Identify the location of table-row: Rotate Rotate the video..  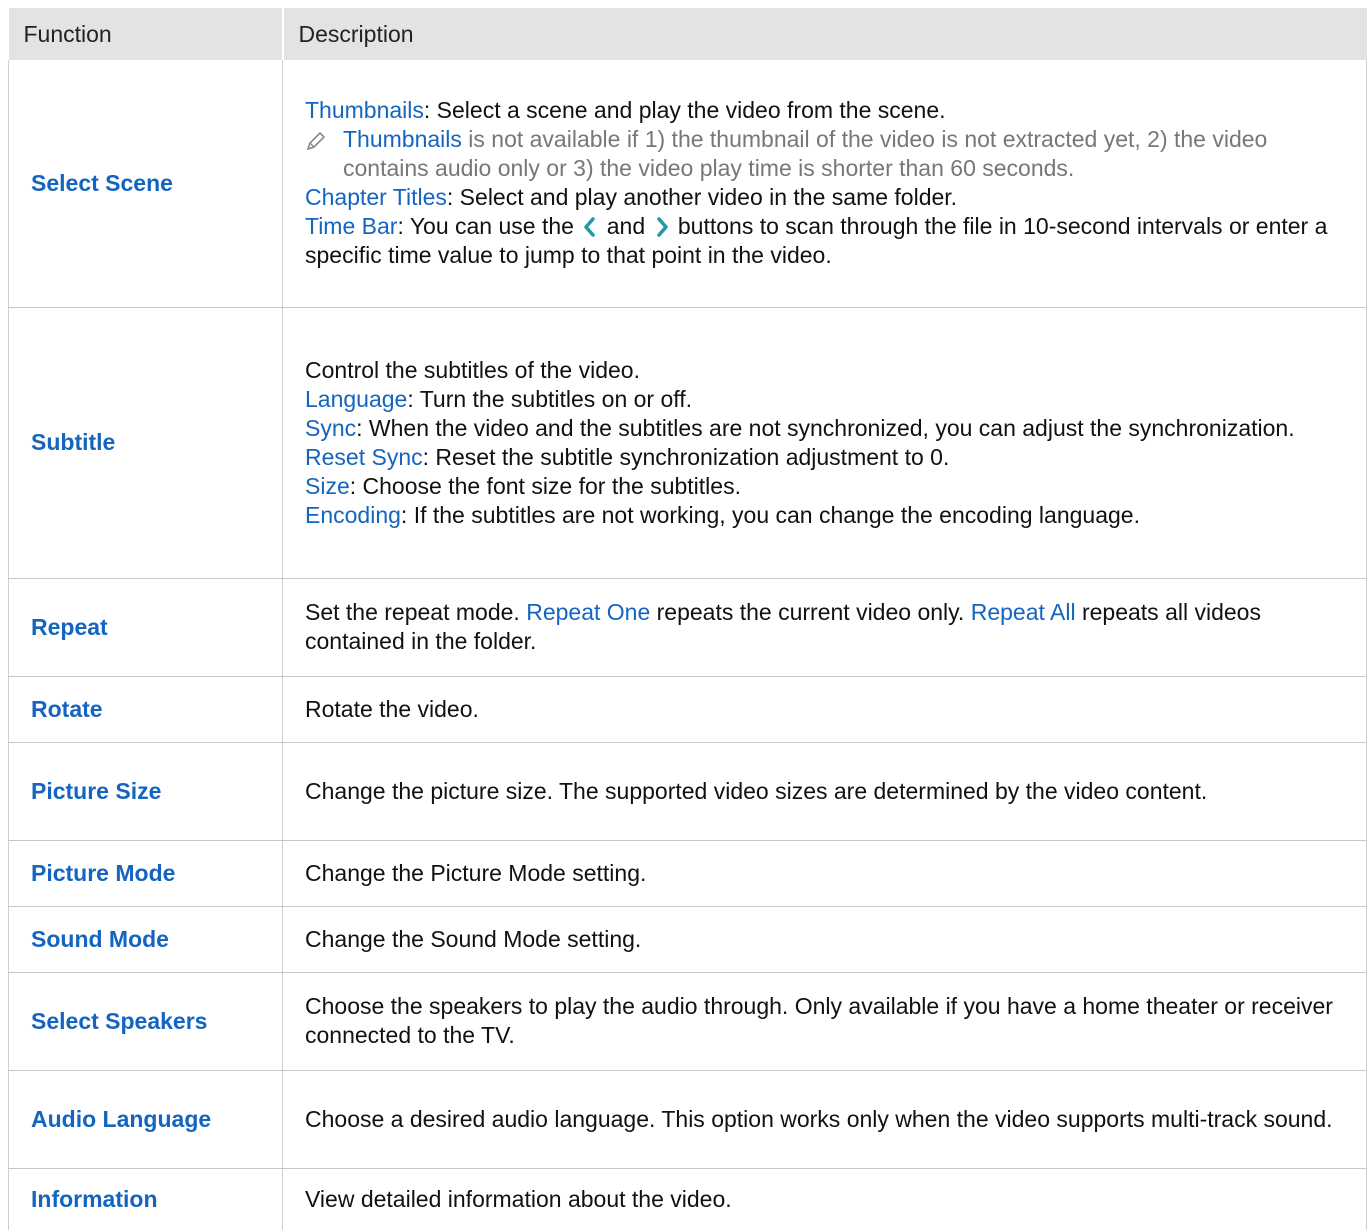
(687, 709).